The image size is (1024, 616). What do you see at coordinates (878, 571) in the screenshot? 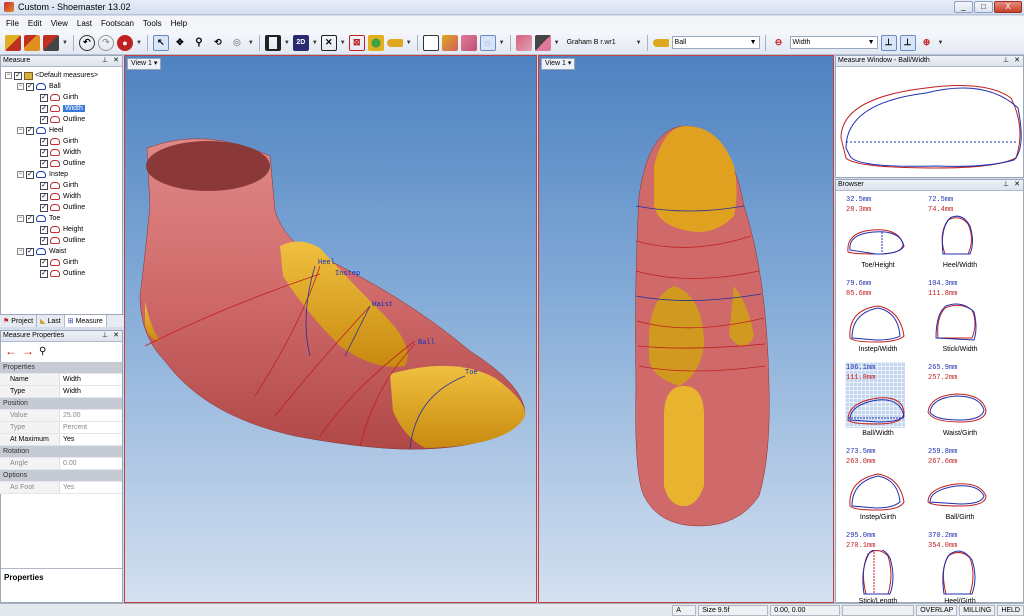
I see `browser-cell-stick-length: 295.0mm 270.1mm Stick/Length` at bounding box center [878, 571].